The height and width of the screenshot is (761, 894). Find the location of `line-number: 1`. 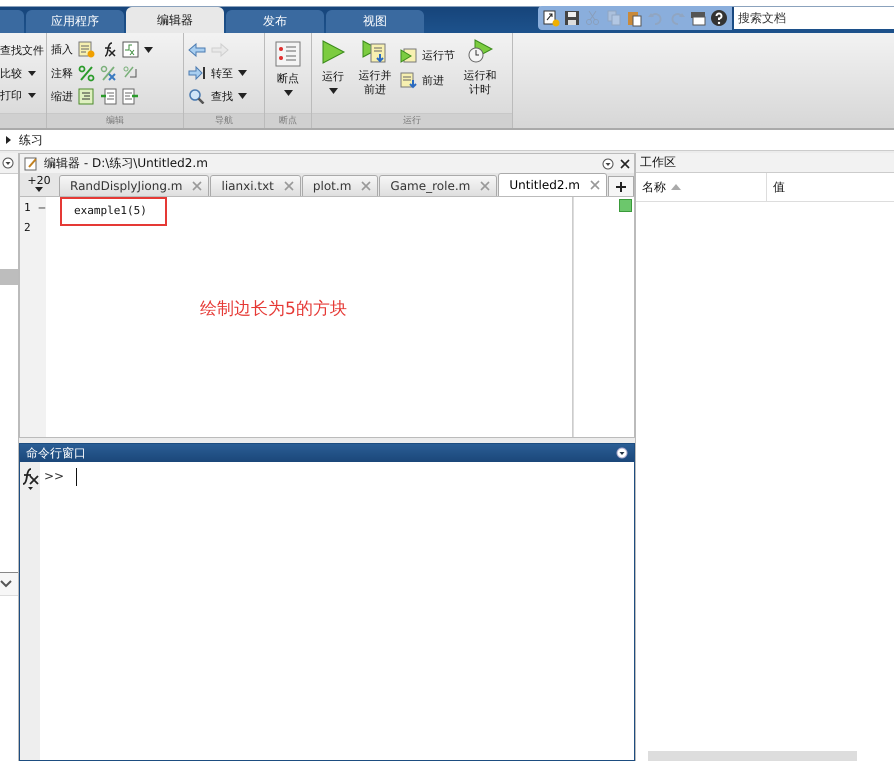

line-number: 1 is located at coordinates (27, 208).